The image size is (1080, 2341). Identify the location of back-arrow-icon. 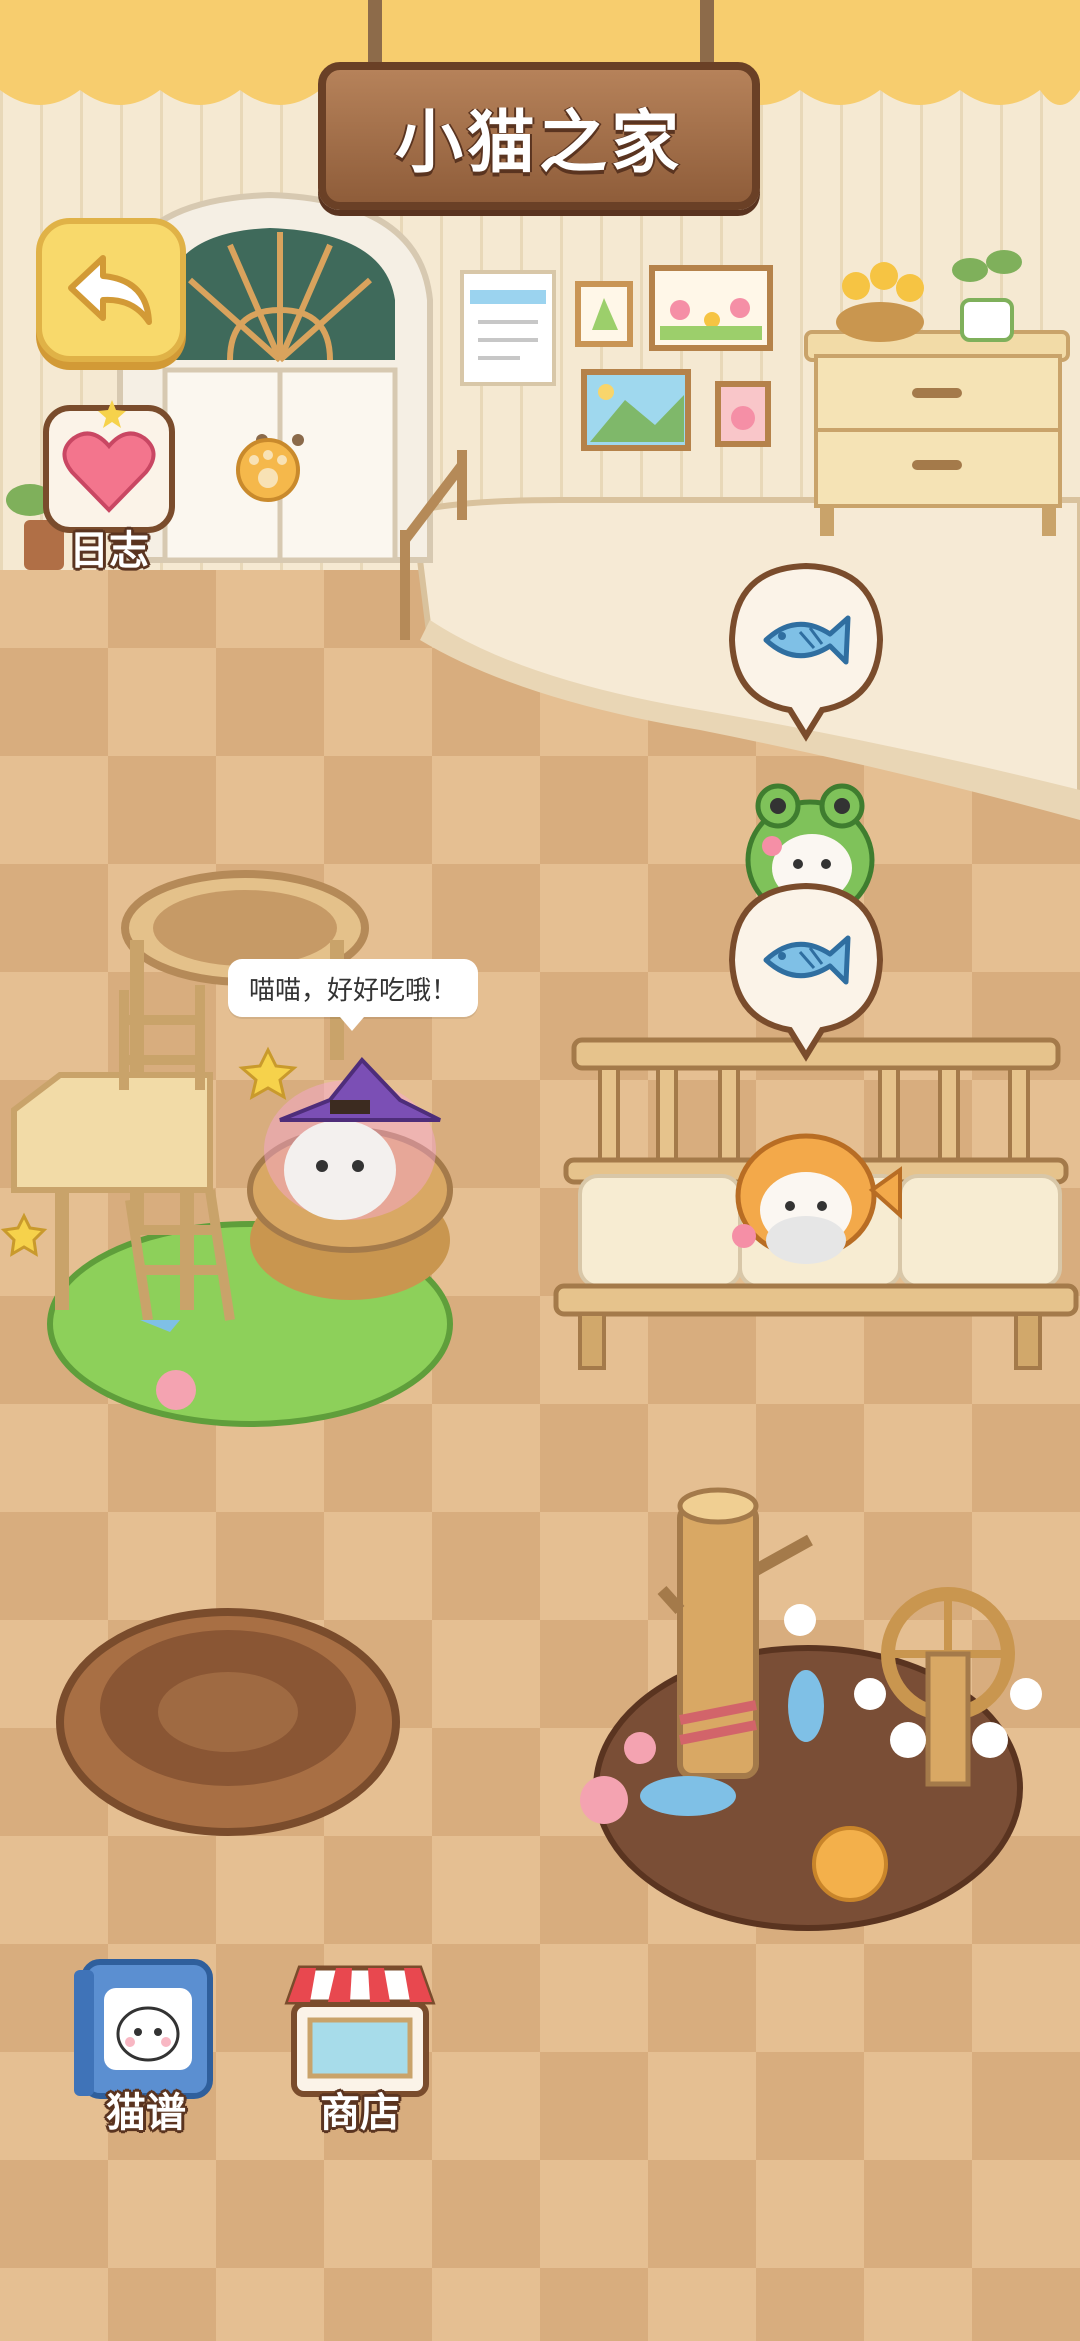
(110, 290).